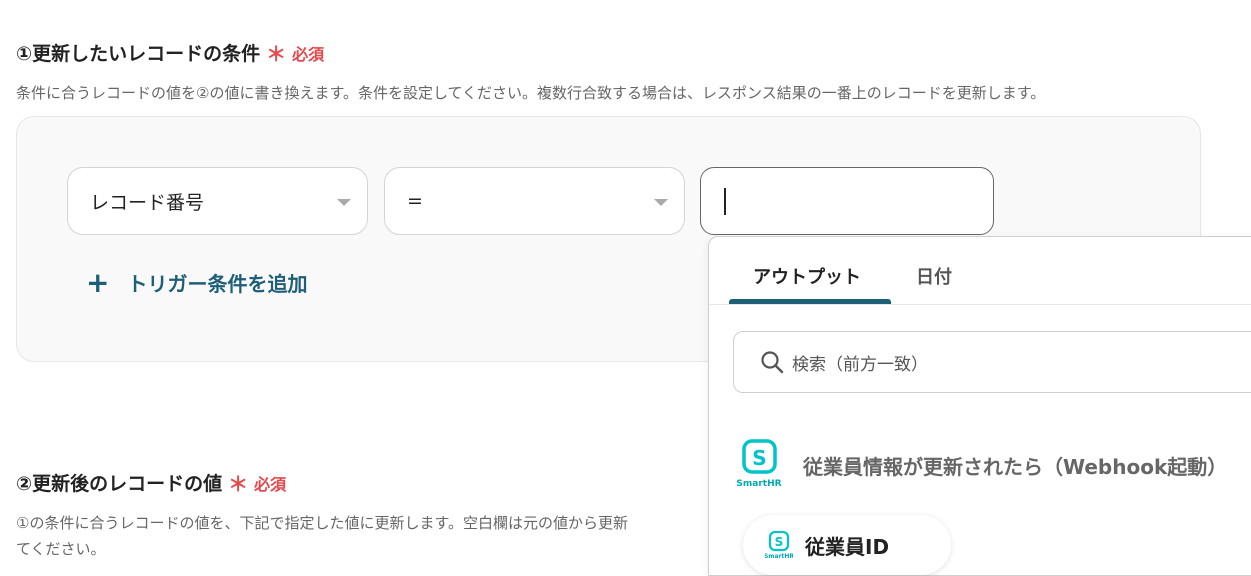 This screenshot has width=1251, height=576. Describe the element at coordinates (934, 276) in the screenshot. I see `tab-date: 日付` at that location.